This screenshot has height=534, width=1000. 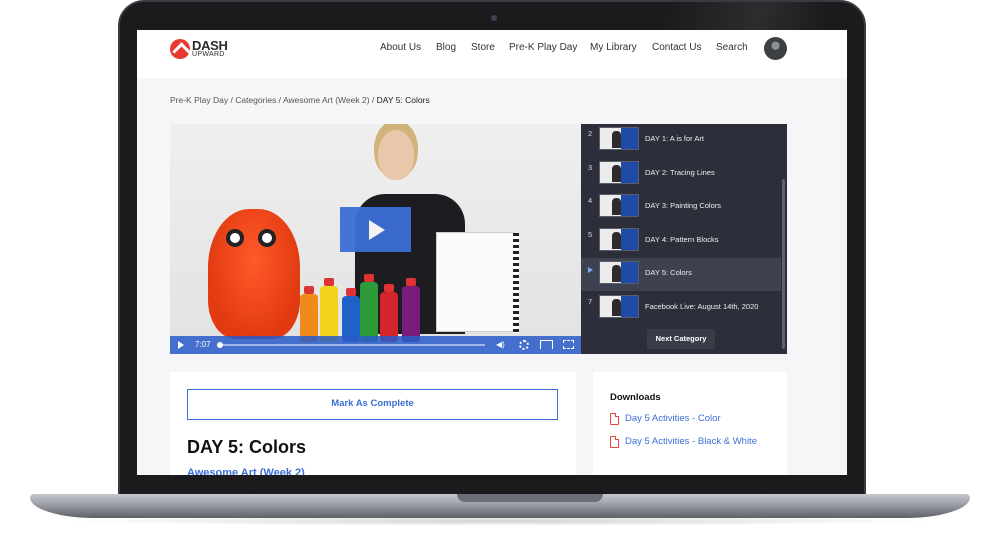 What do you see at coordinates (674, 138) in the screenshot?
I see `playlist-item-title: DAY 1: A is for Art` at bounding box center [674, 138].